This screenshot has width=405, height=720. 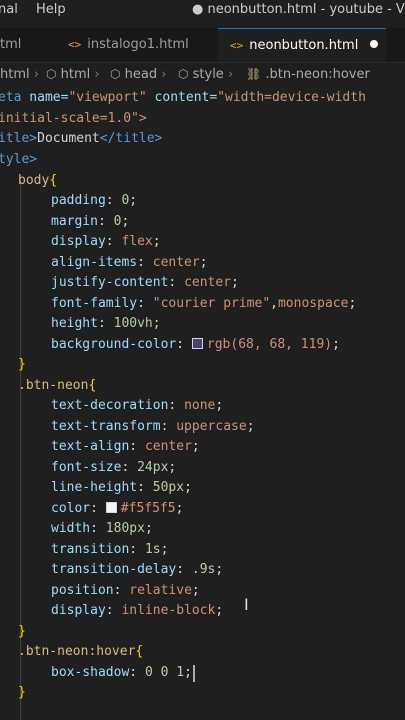 What do you see at coordinates (73, 118) in the screenshot?
I see `code-line: initial-scale=1.0">` at bounding box center [73, 118].